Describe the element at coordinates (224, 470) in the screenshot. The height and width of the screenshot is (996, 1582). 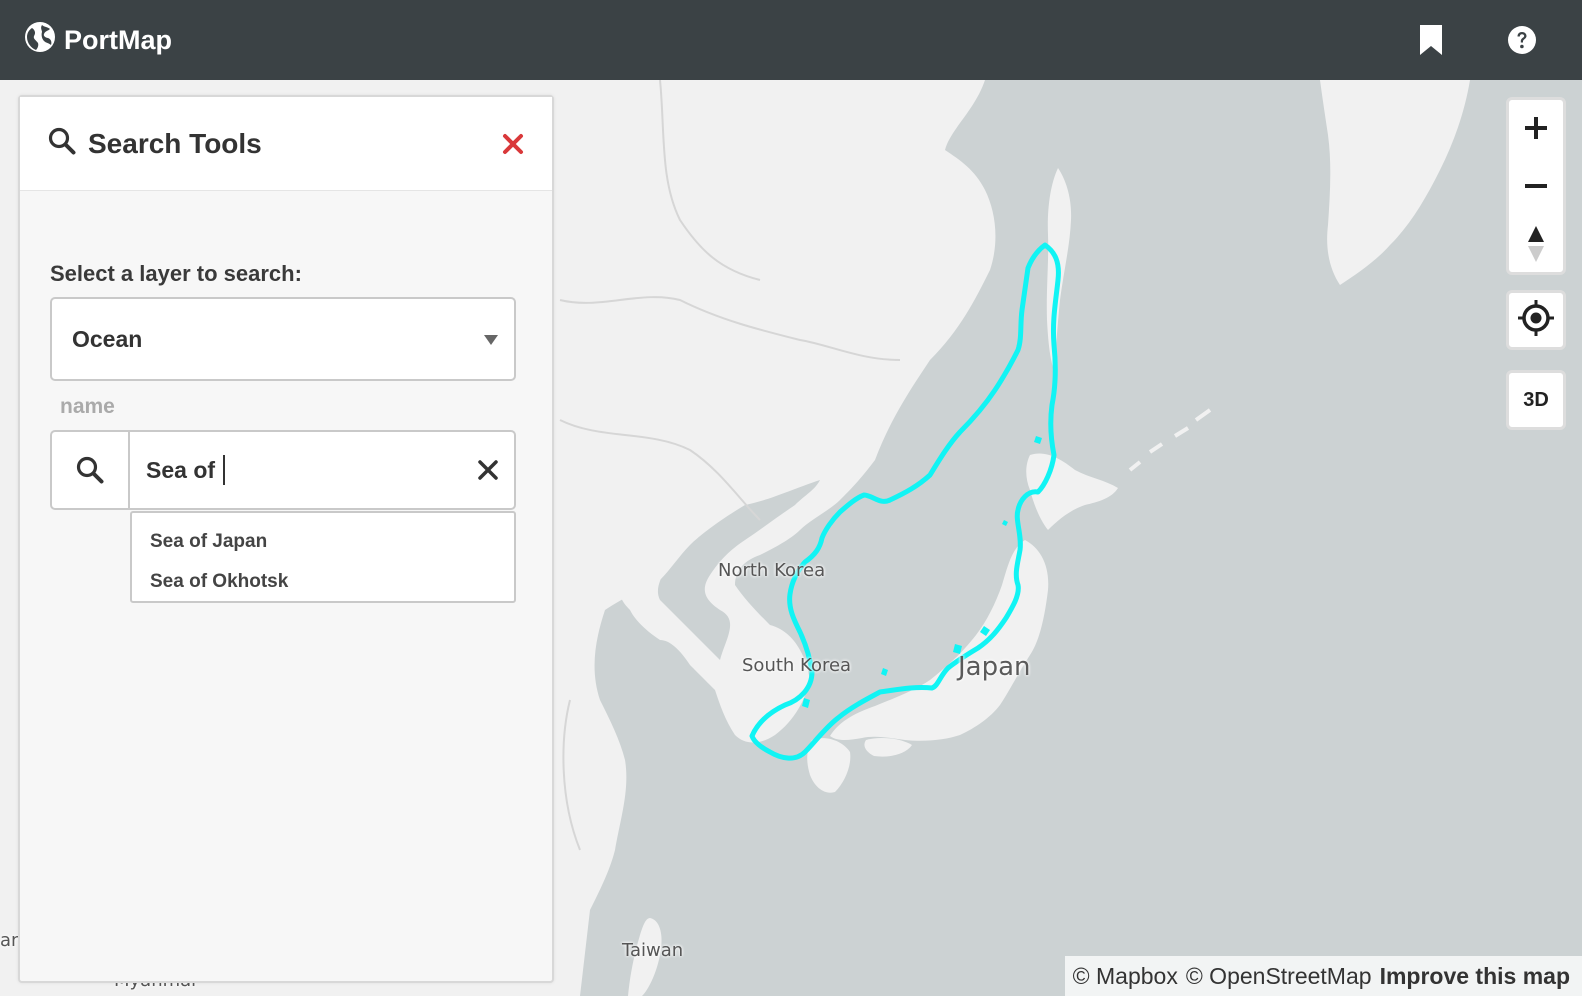
I see `text-caret` at that location.